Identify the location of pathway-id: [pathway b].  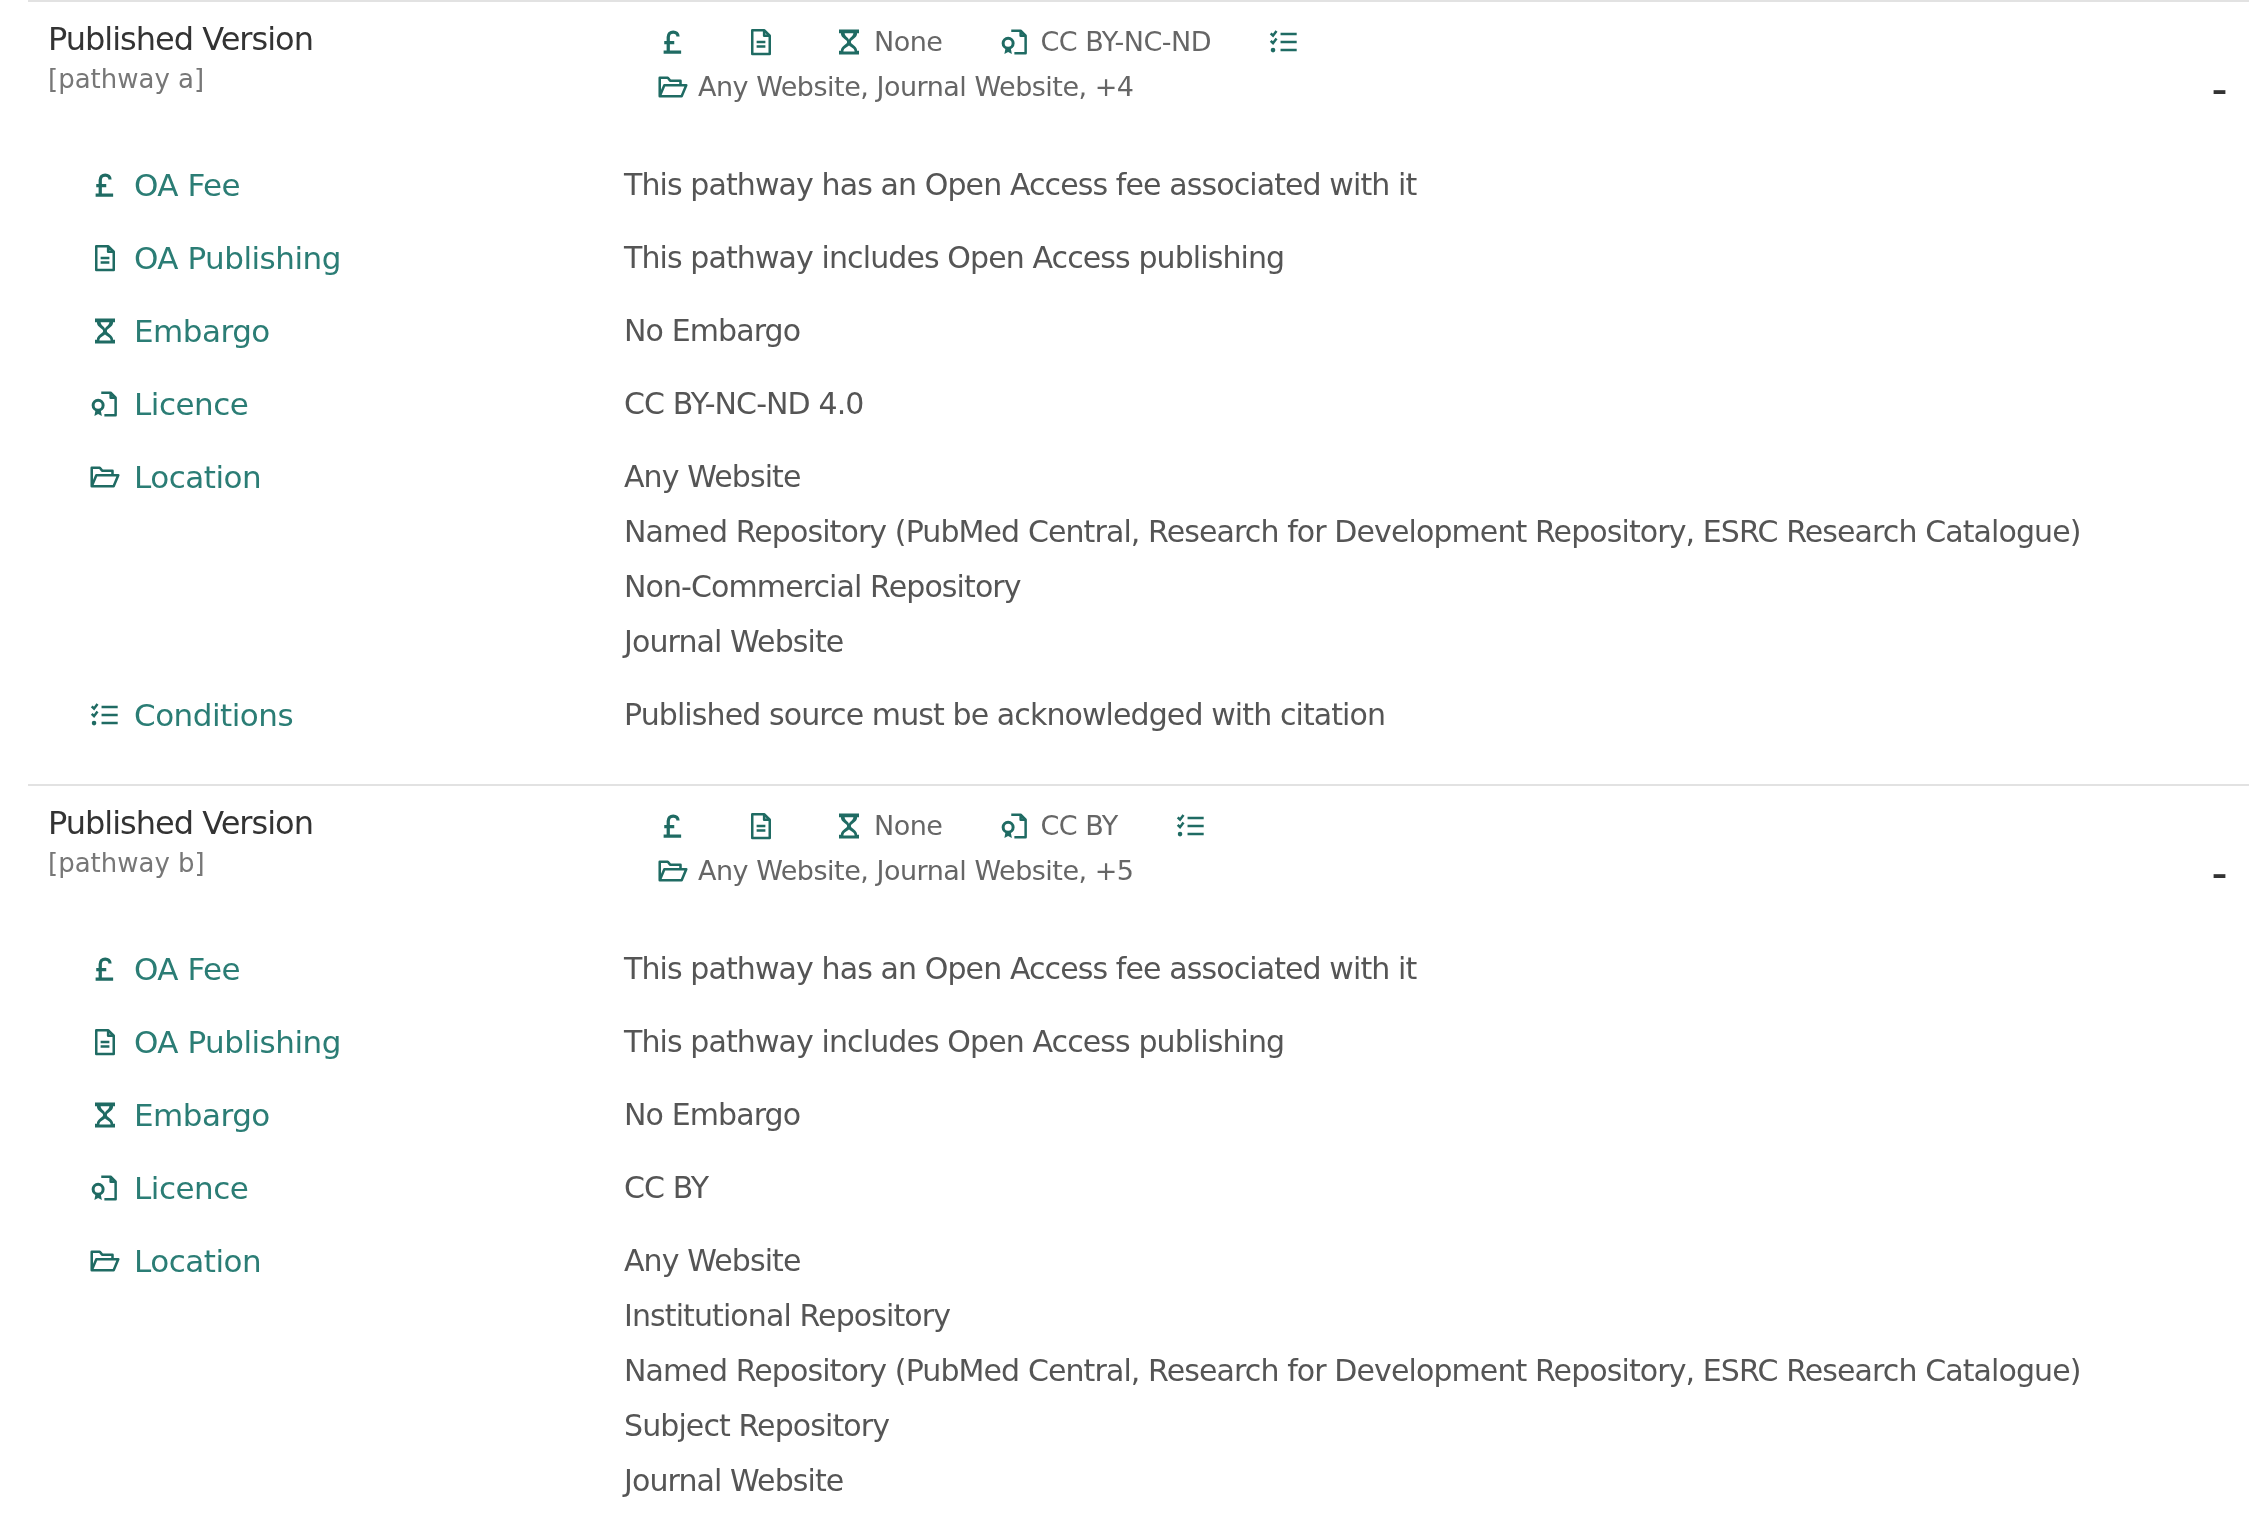
(127, 863).